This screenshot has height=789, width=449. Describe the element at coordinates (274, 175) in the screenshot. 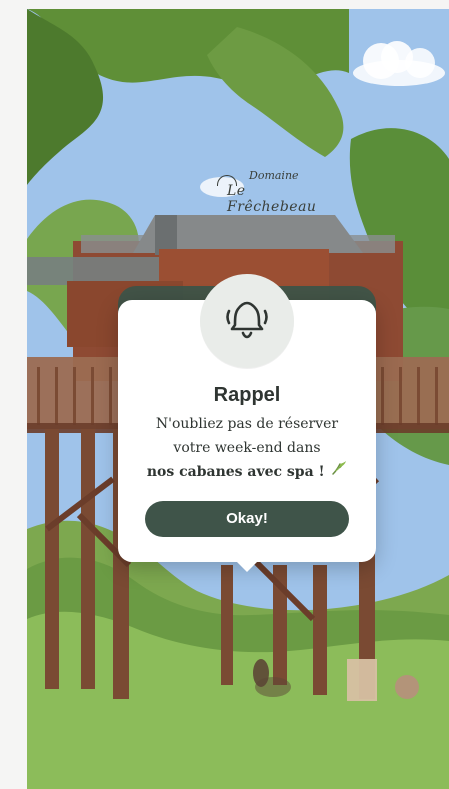

I see `logo-line-1: Domaine` at that location.